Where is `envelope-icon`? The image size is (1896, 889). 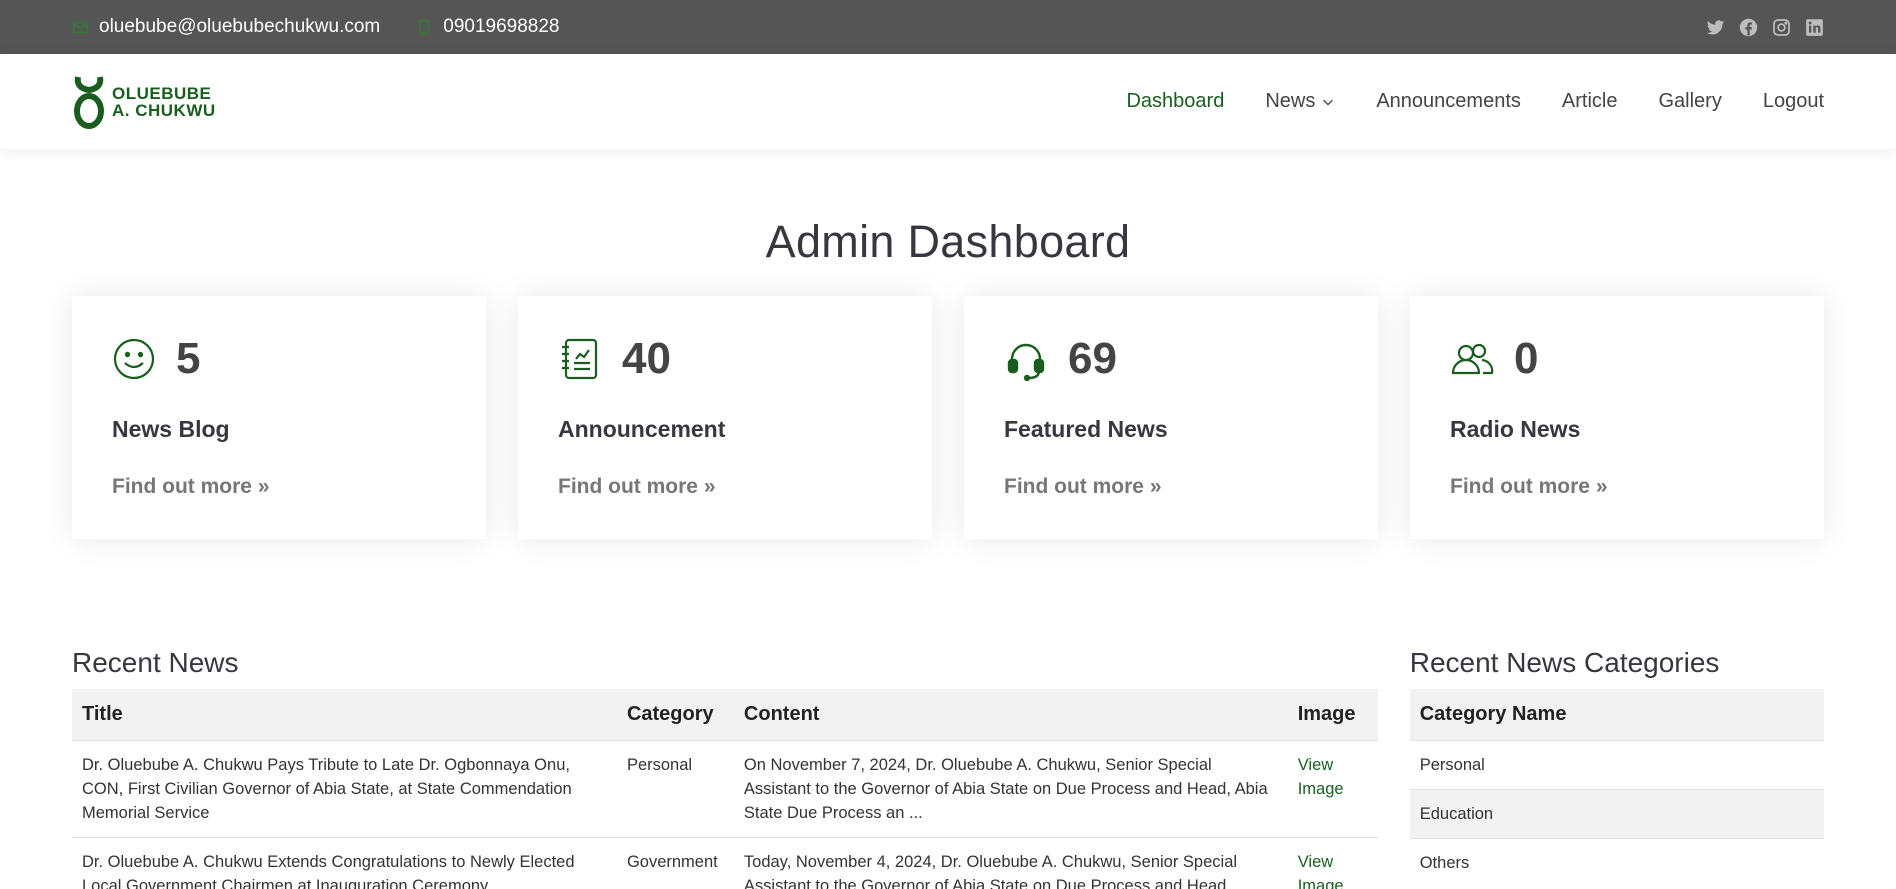
envelope-icon is located at coordinates (80, 27).